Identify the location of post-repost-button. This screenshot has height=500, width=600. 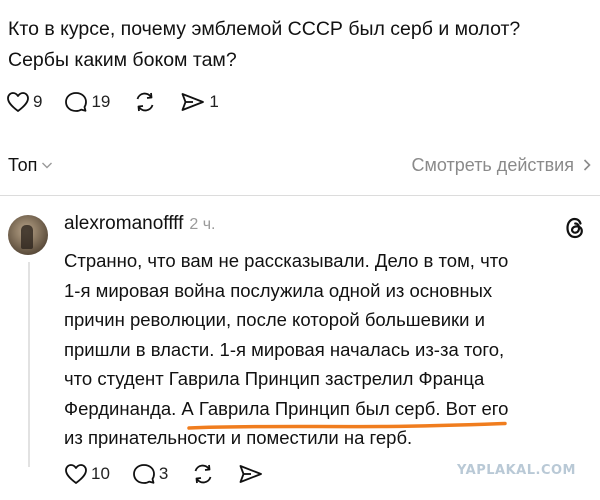
(145, 102).